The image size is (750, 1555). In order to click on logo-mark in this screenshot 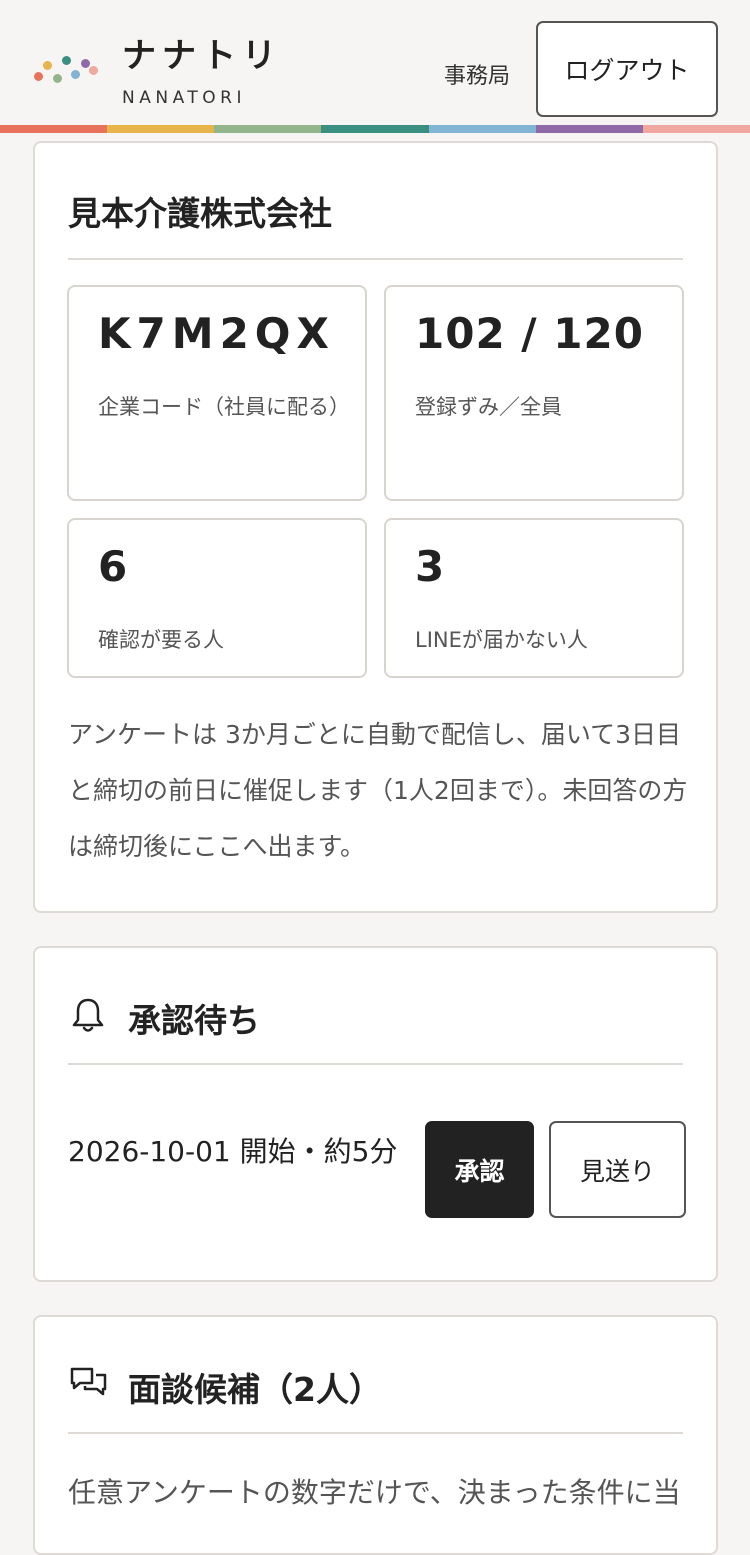, I will do `click(66, 69)`.